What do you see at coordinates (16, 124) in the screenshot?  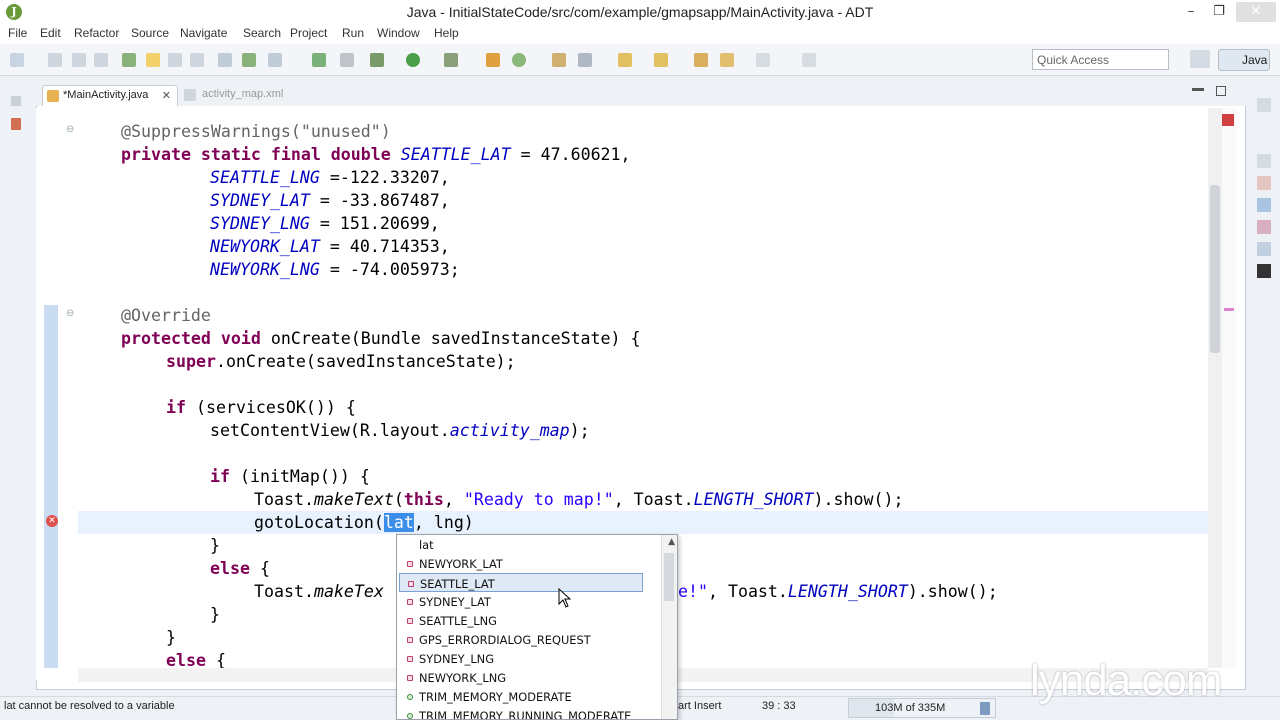 I see `package-explorer-icon` at bounding box center [16, 124].